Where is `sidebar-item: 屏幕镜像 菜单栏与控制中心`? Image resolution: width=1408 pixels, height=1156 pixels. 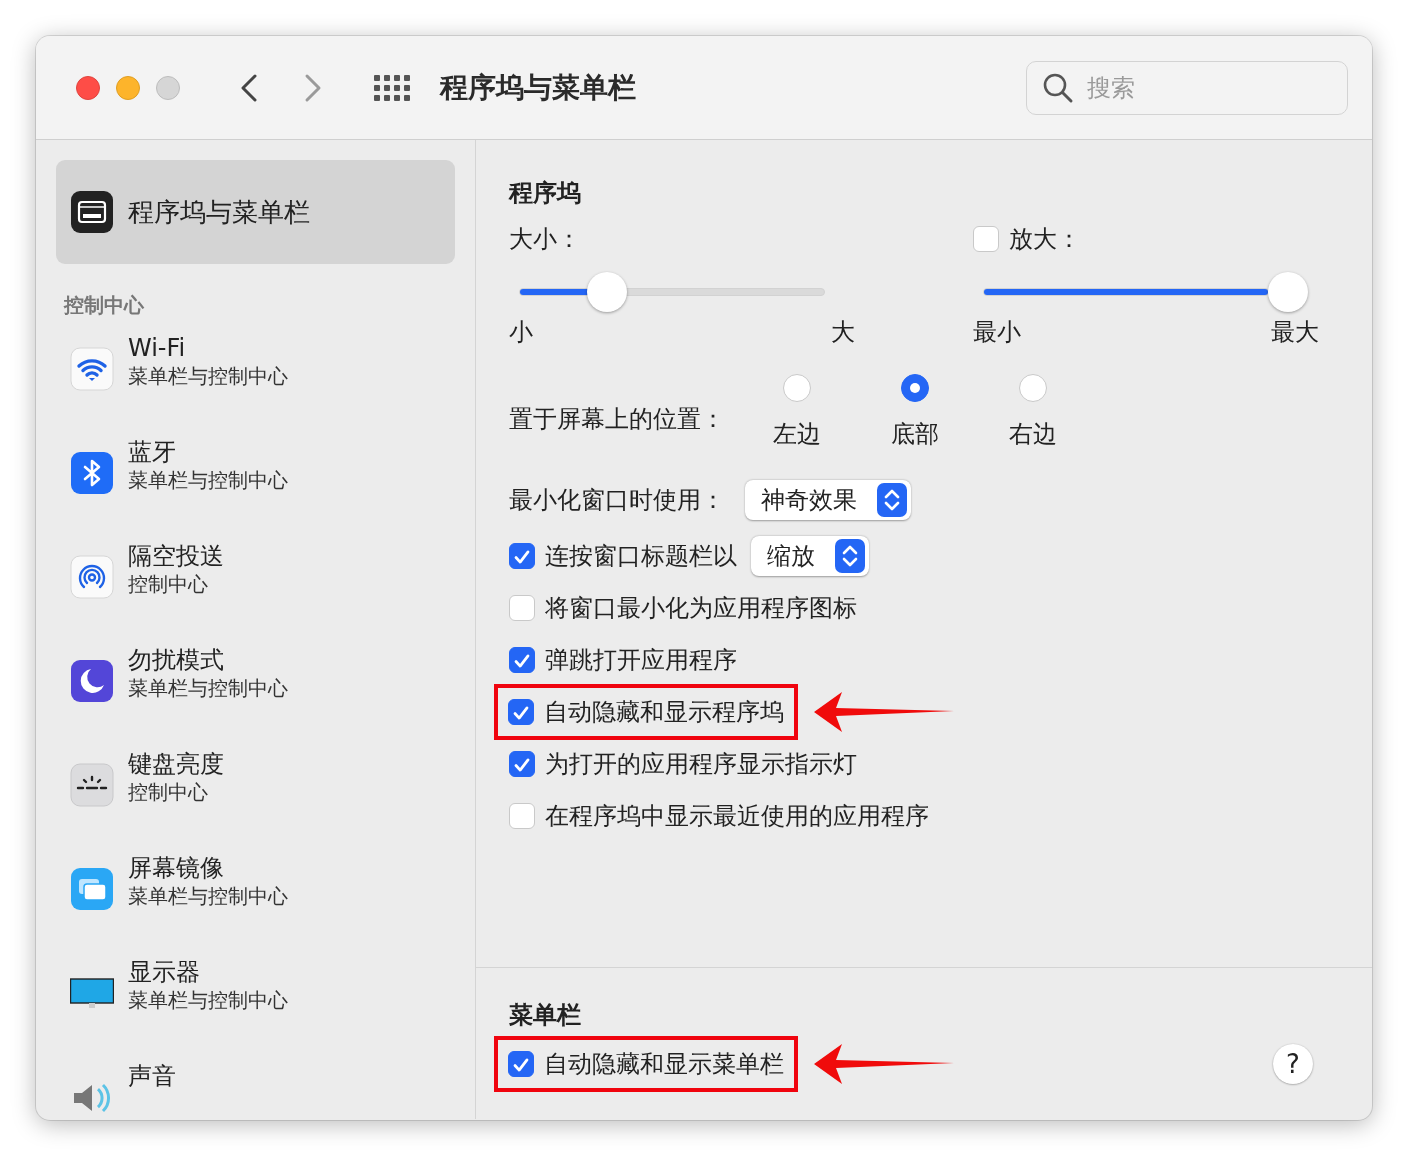
sidebar-item: 屏幕镜像 菜单栏与控制中心 is located at coordinates (255, 905).